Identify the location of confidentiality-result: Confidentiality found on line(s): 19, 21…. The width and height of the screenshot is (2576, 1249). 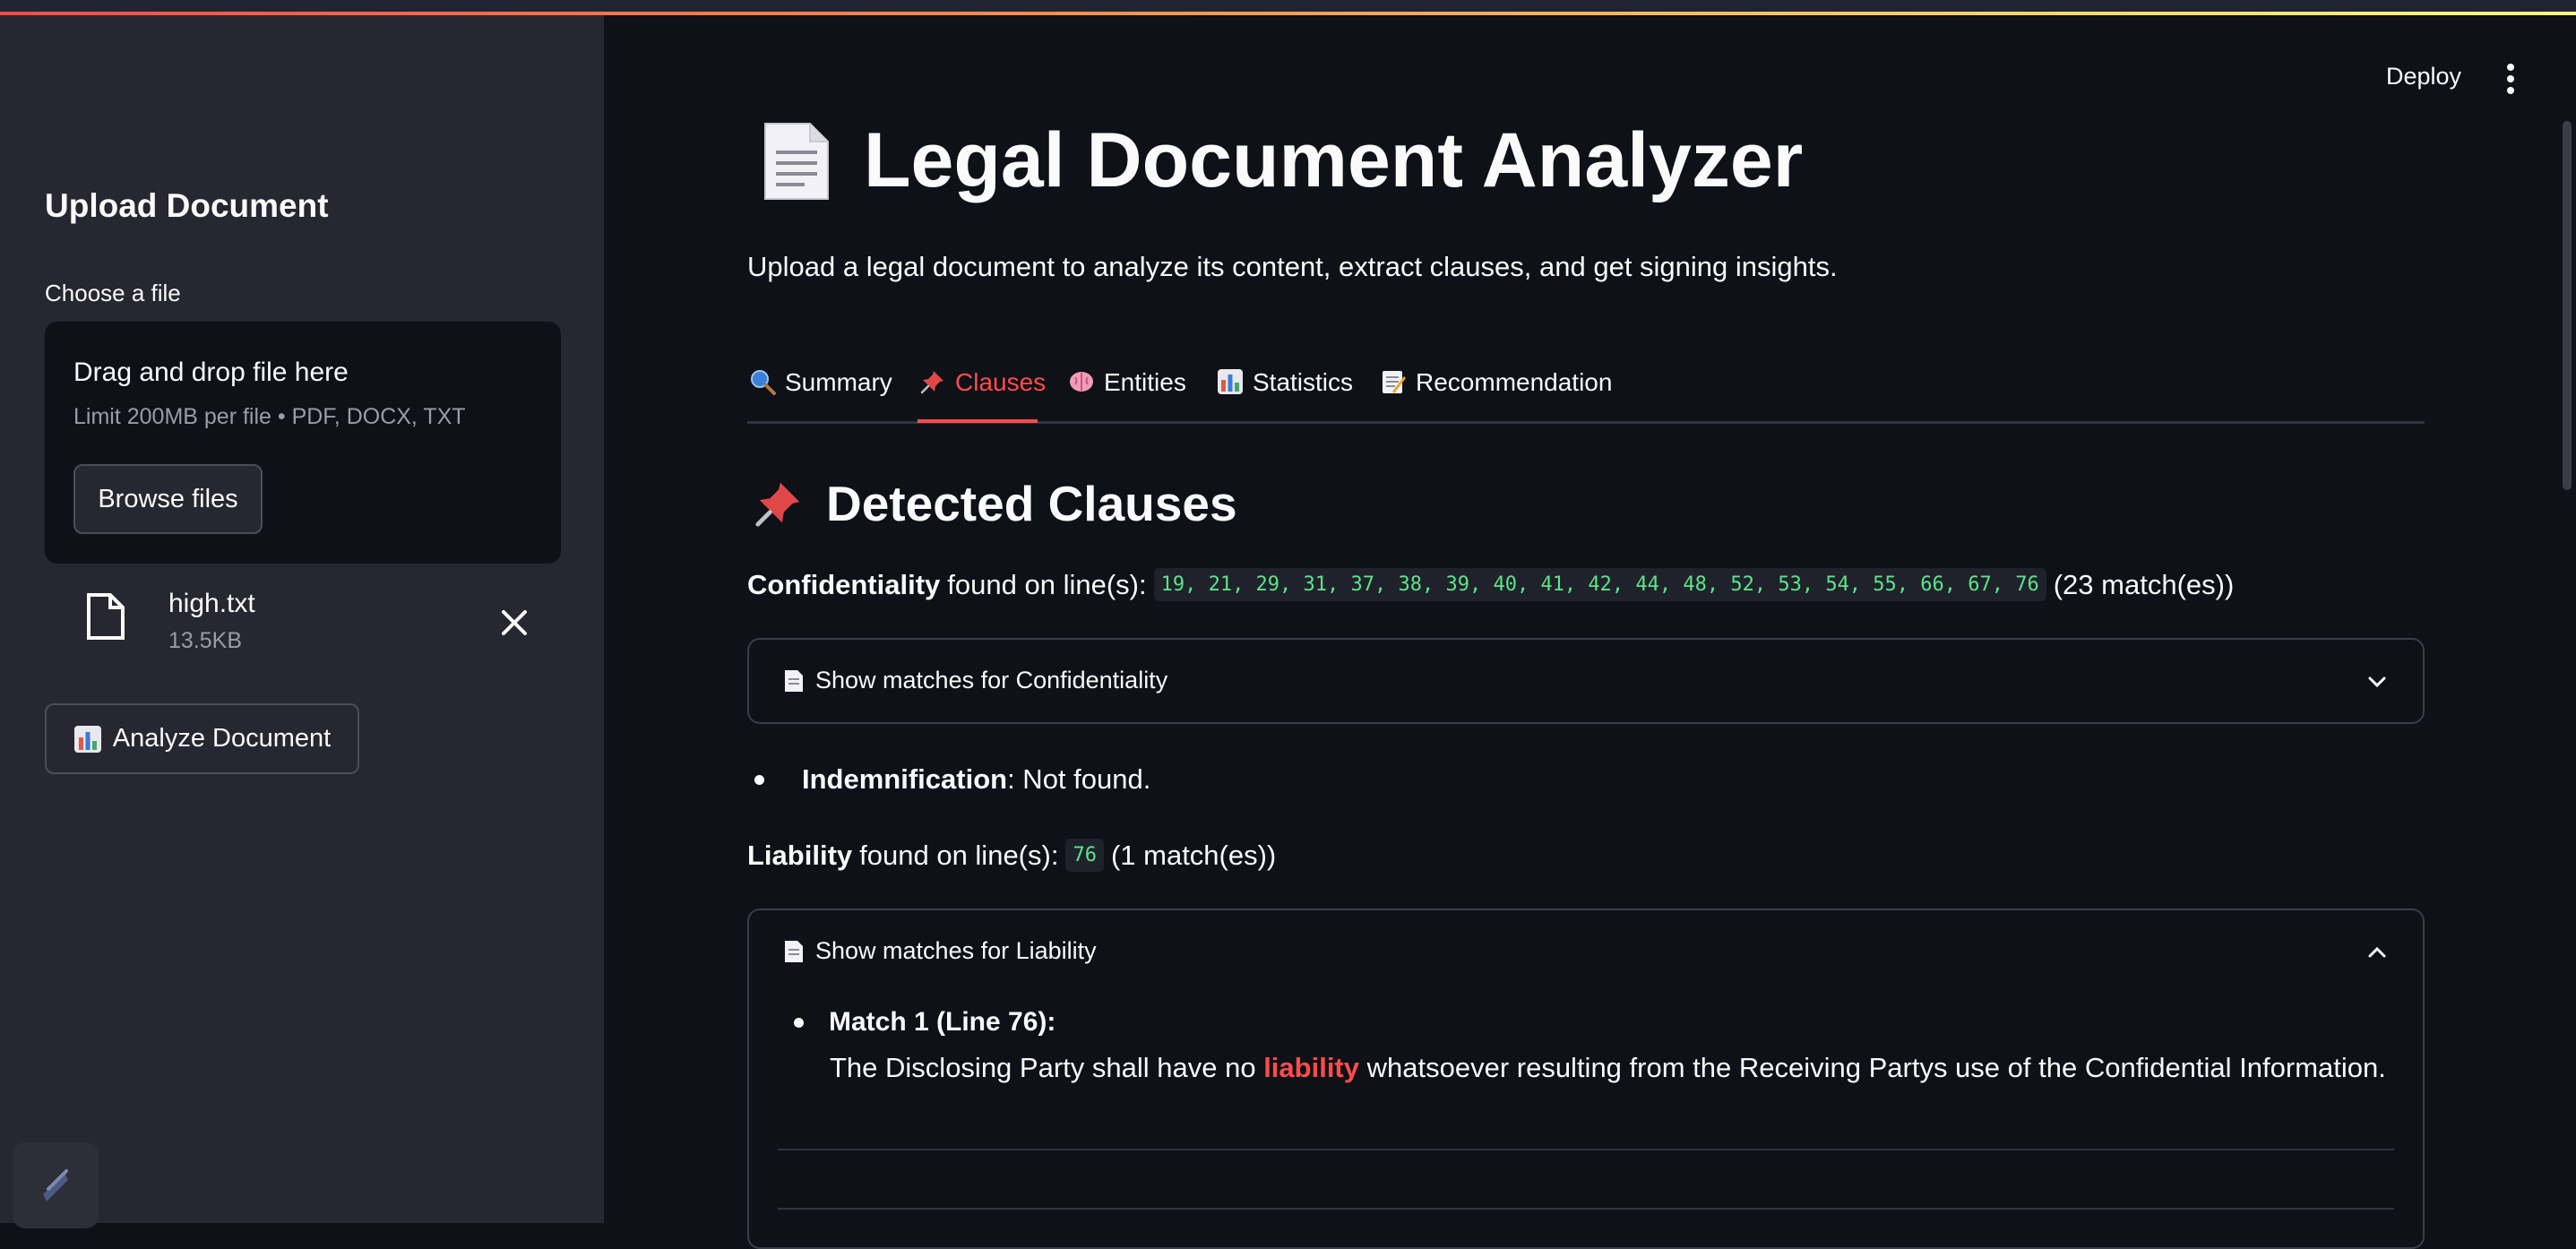
(1490, 584).